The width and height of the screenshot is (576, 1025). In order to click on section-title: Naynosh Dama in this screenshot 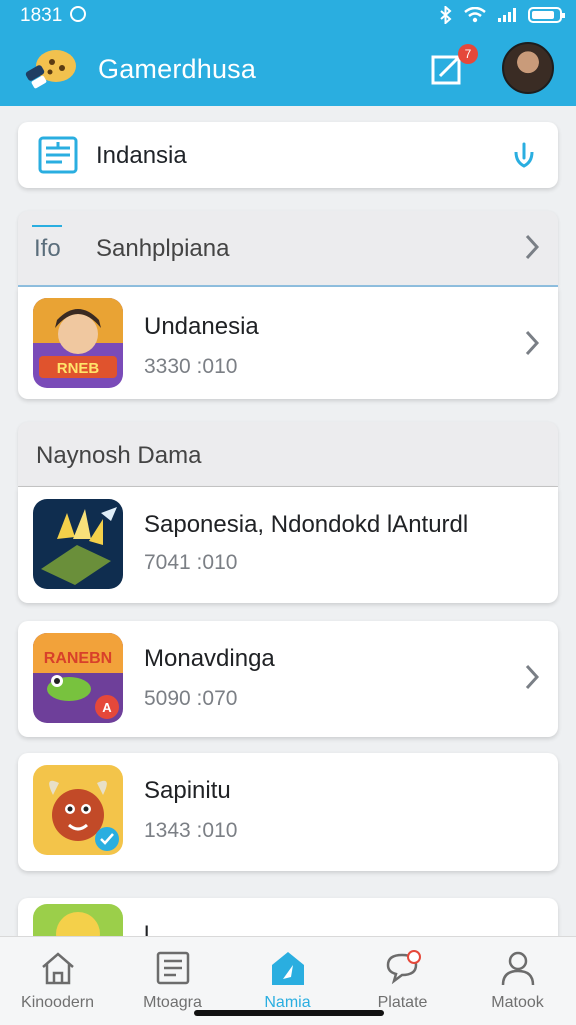, I will do `click(119, 455)`.